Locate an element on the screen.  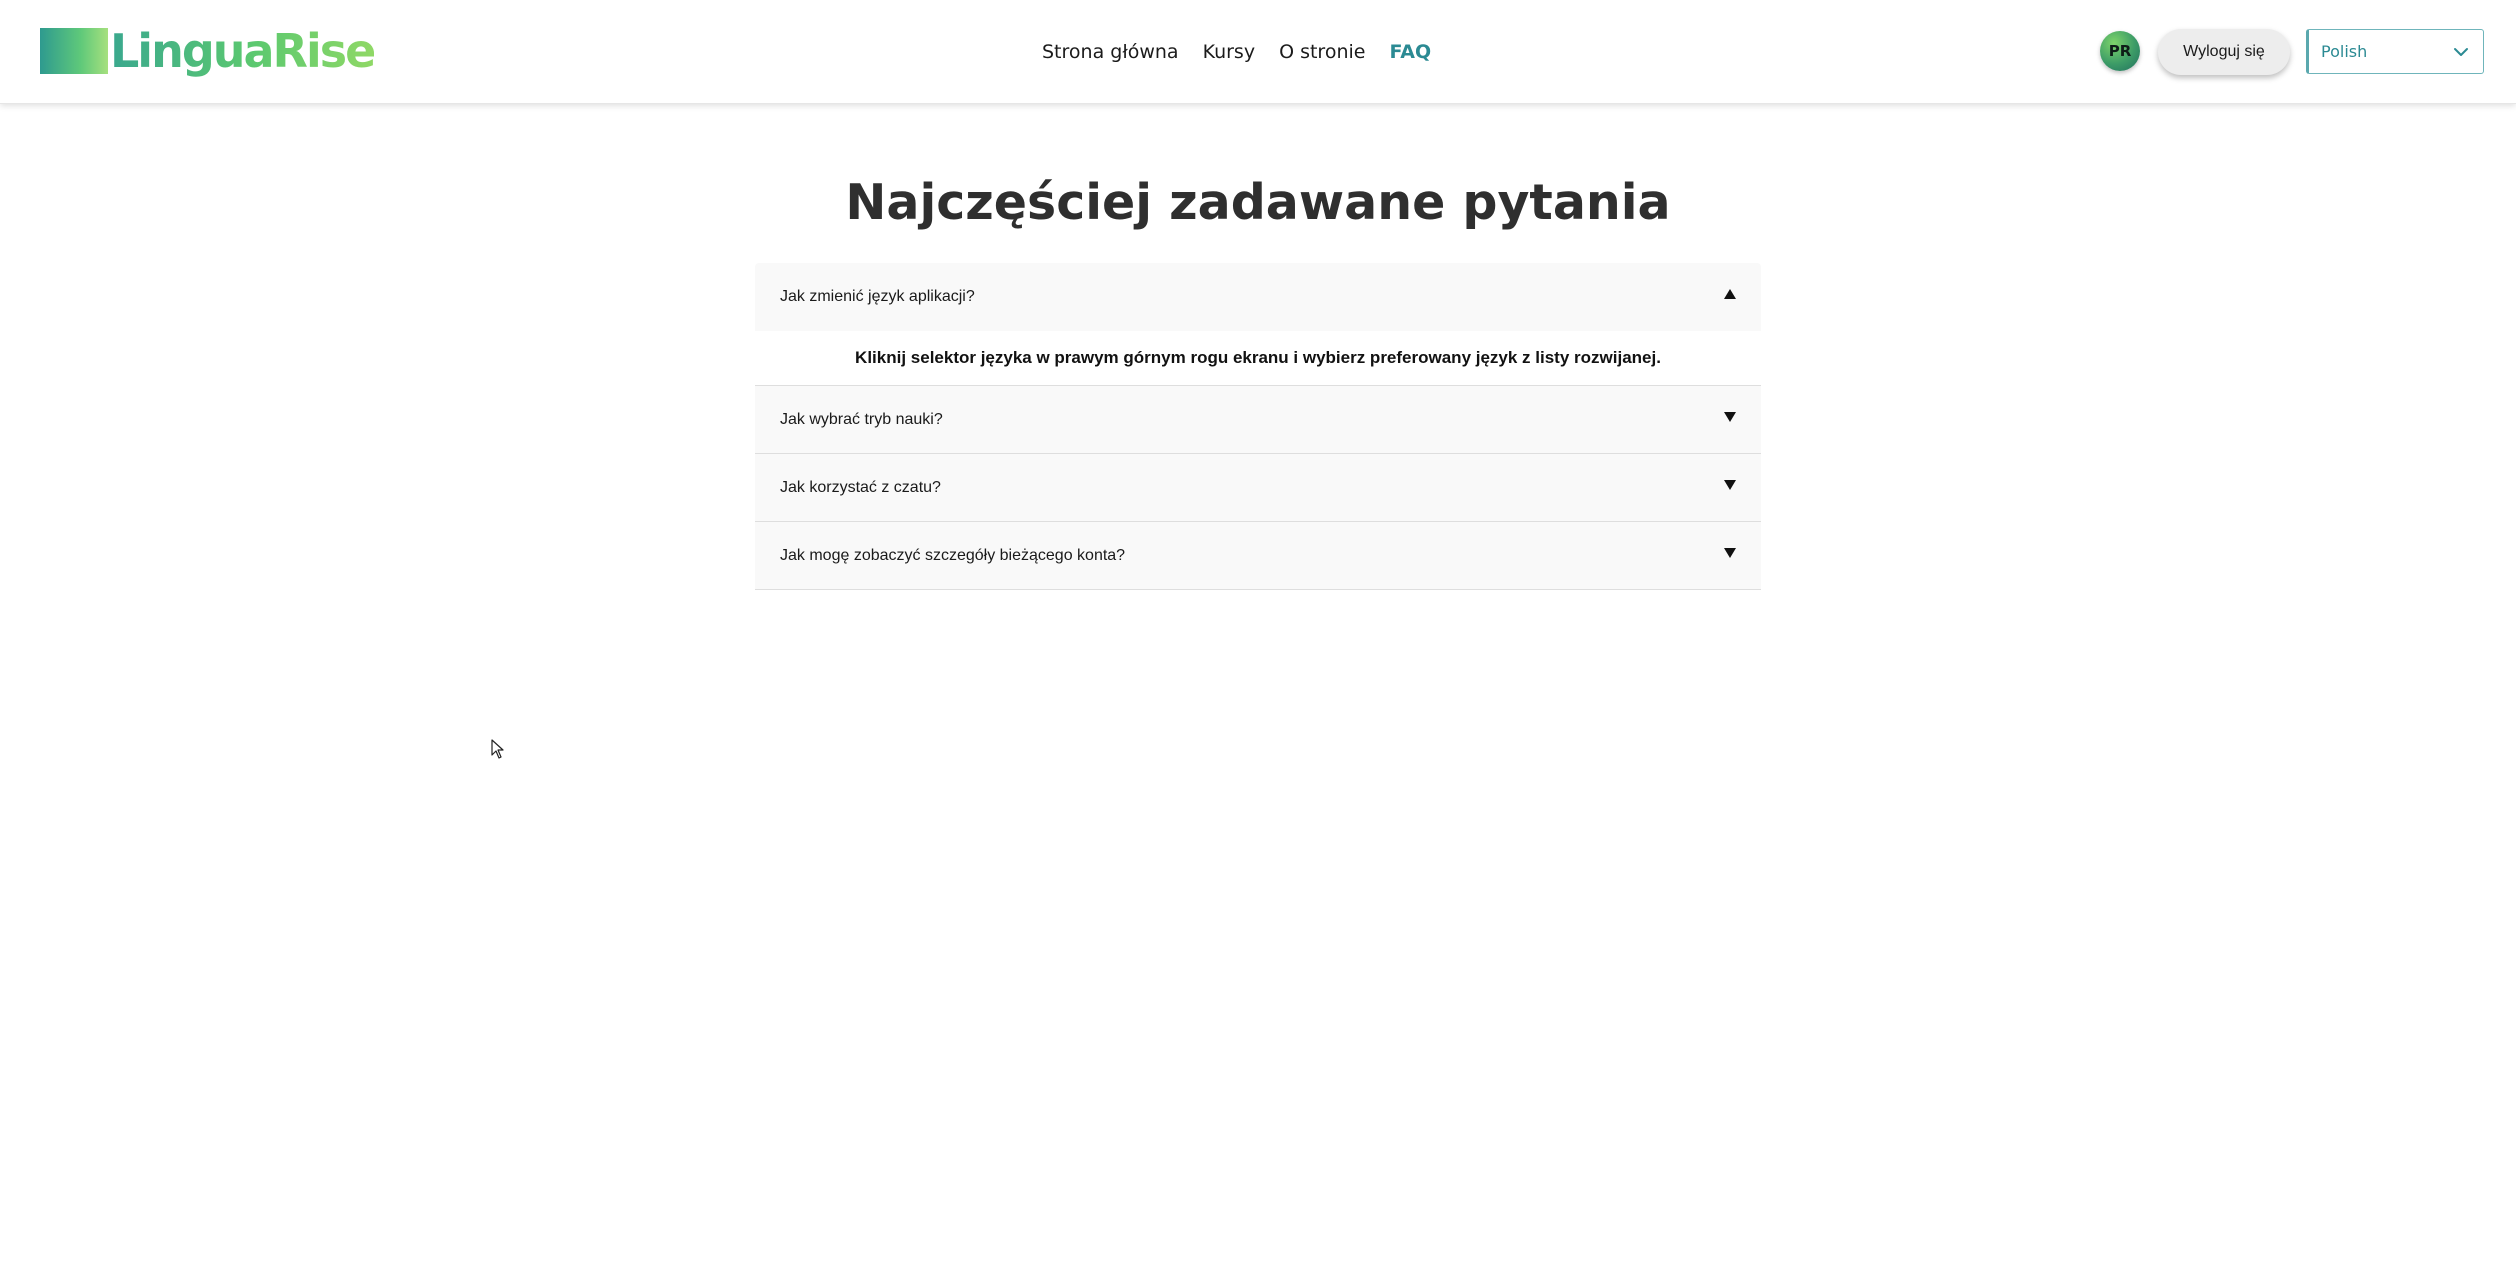
faq-question-toggle: Jak korzystać z czatu? is located at coordinates (1258, 488).